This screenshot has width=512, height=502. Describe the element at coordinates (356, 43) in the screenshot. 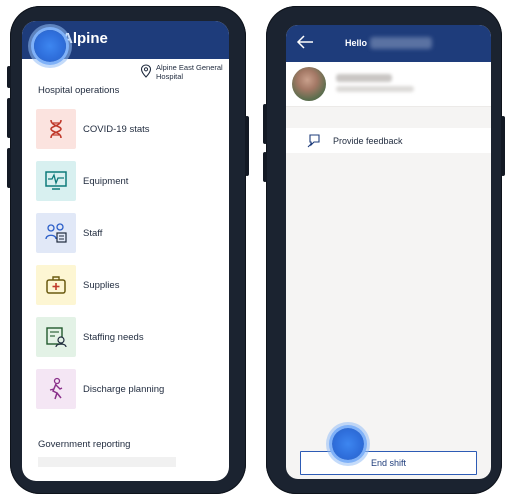

I see `greeting-text: Hello` at that location.